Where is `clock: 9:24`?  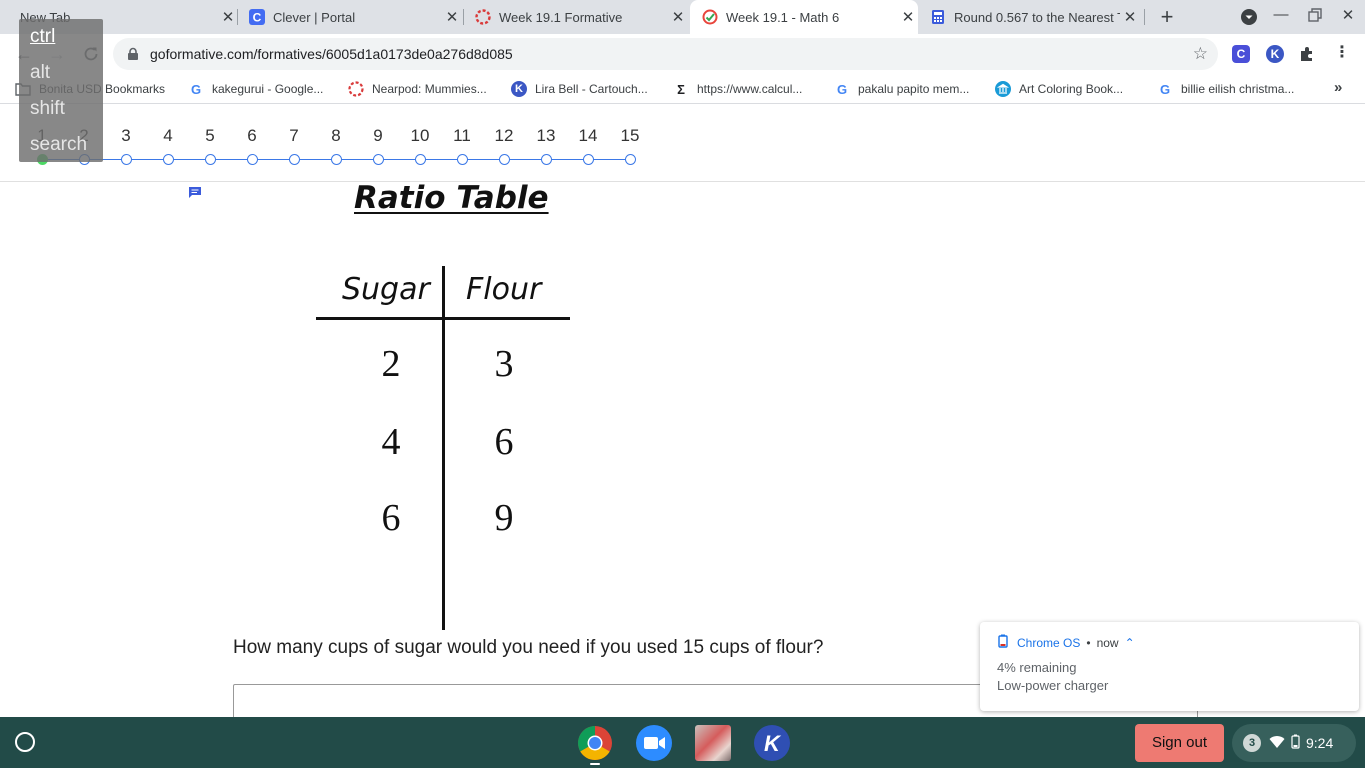 clock: 9:24 is located at coordinates (1320, 743).